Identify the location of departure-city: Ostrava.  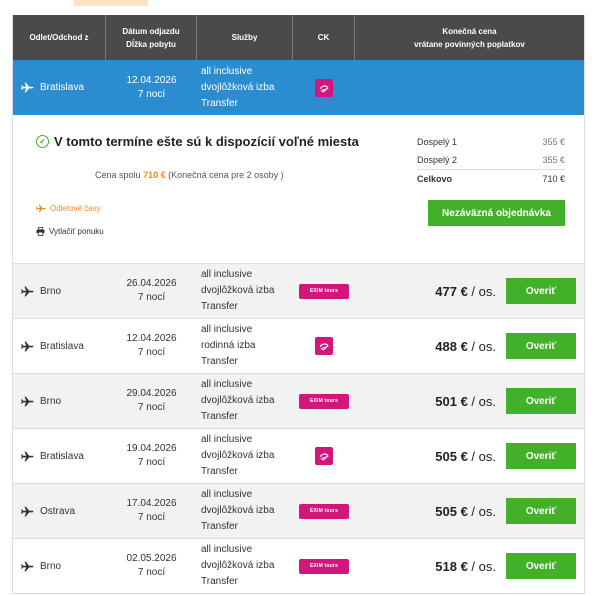
(58, 511).